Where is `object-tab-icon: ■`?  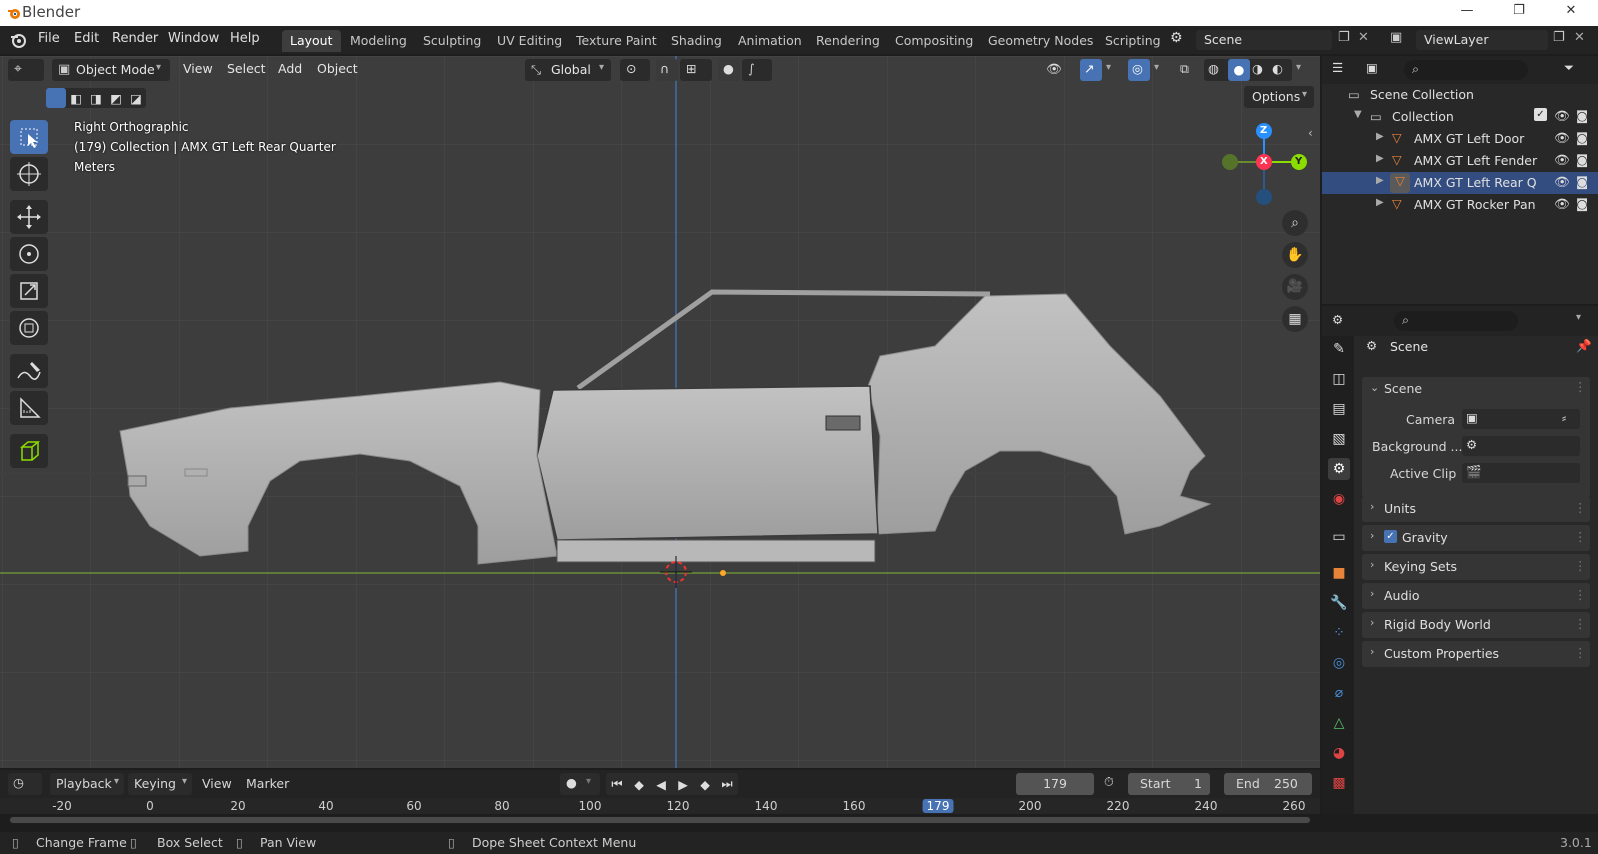
object-tab-icon: ■ is located at coordinates (1339, 573).